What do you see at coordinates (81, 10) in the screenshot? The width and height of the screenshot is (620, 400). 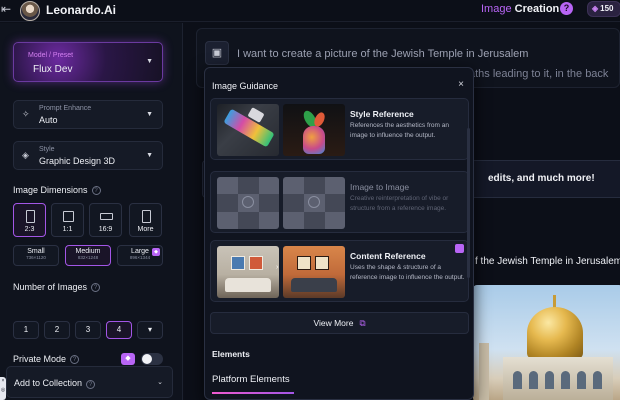 I see `brand-name: Leonardo.Ai` at bounding box center [81, 10].